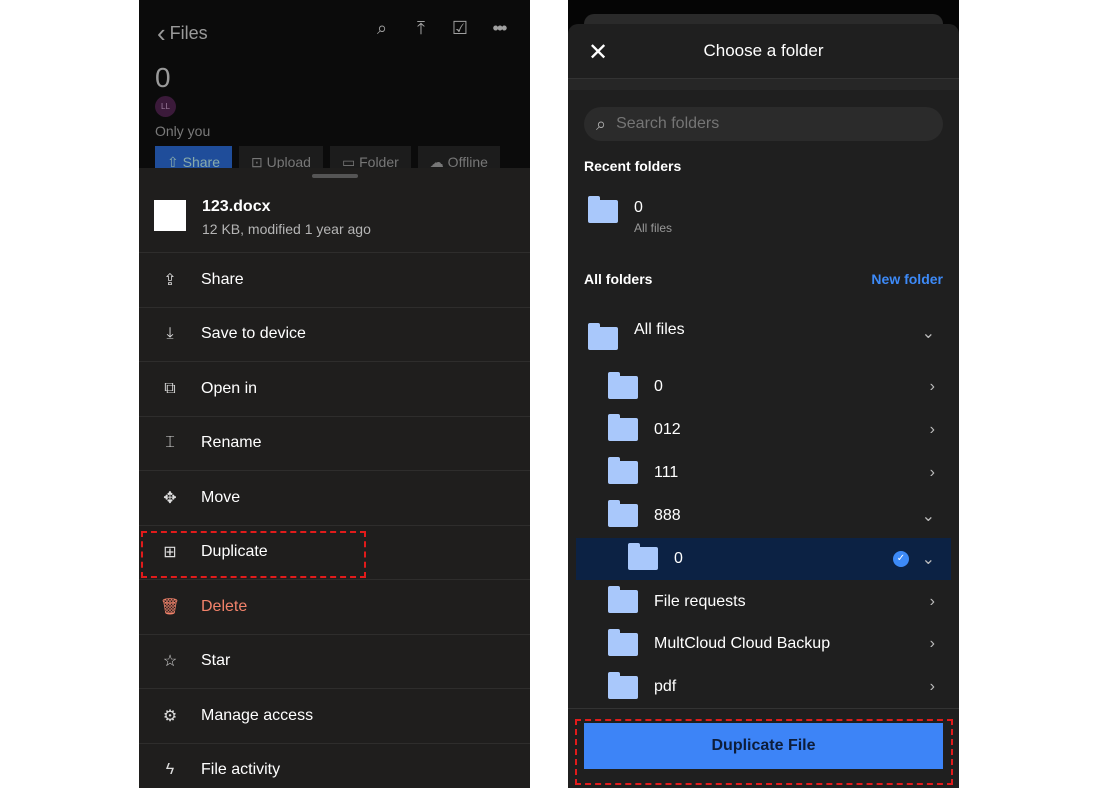 The width and height of the screenshot is (1097, 788). I want to click on move-icon: ✥, so click(170, 498).